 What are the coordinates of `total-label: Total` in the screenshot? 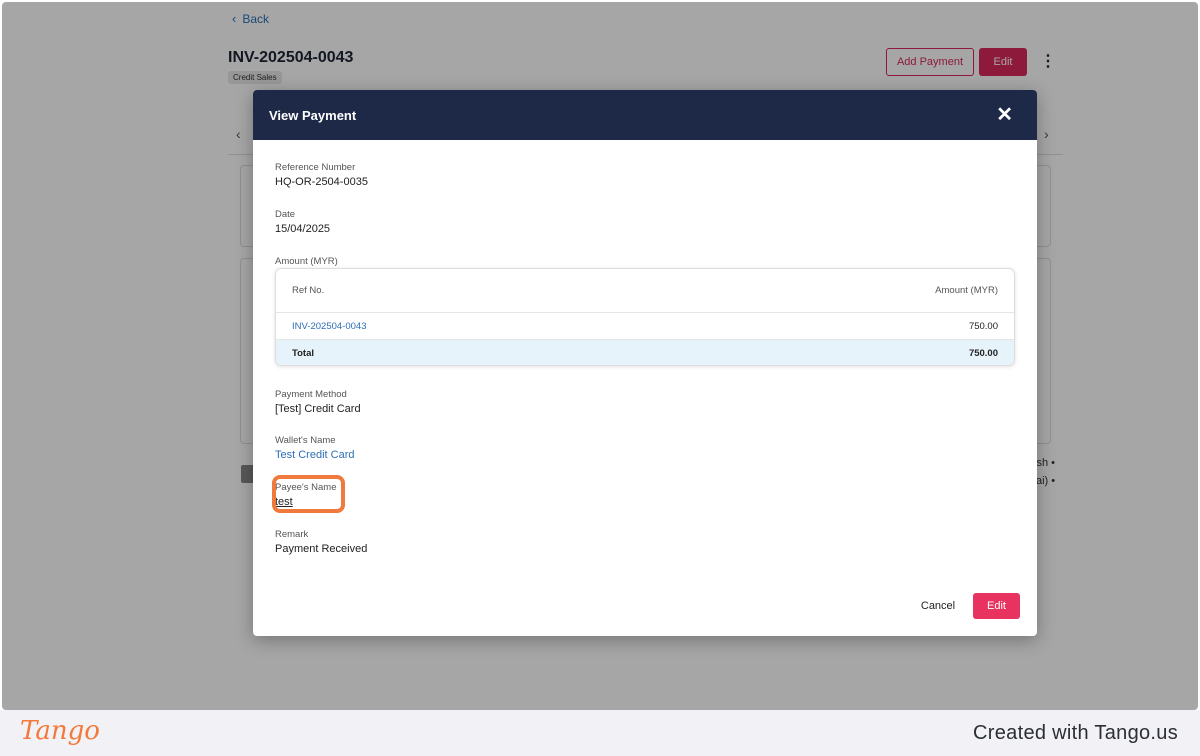 It's located at (303, 353).